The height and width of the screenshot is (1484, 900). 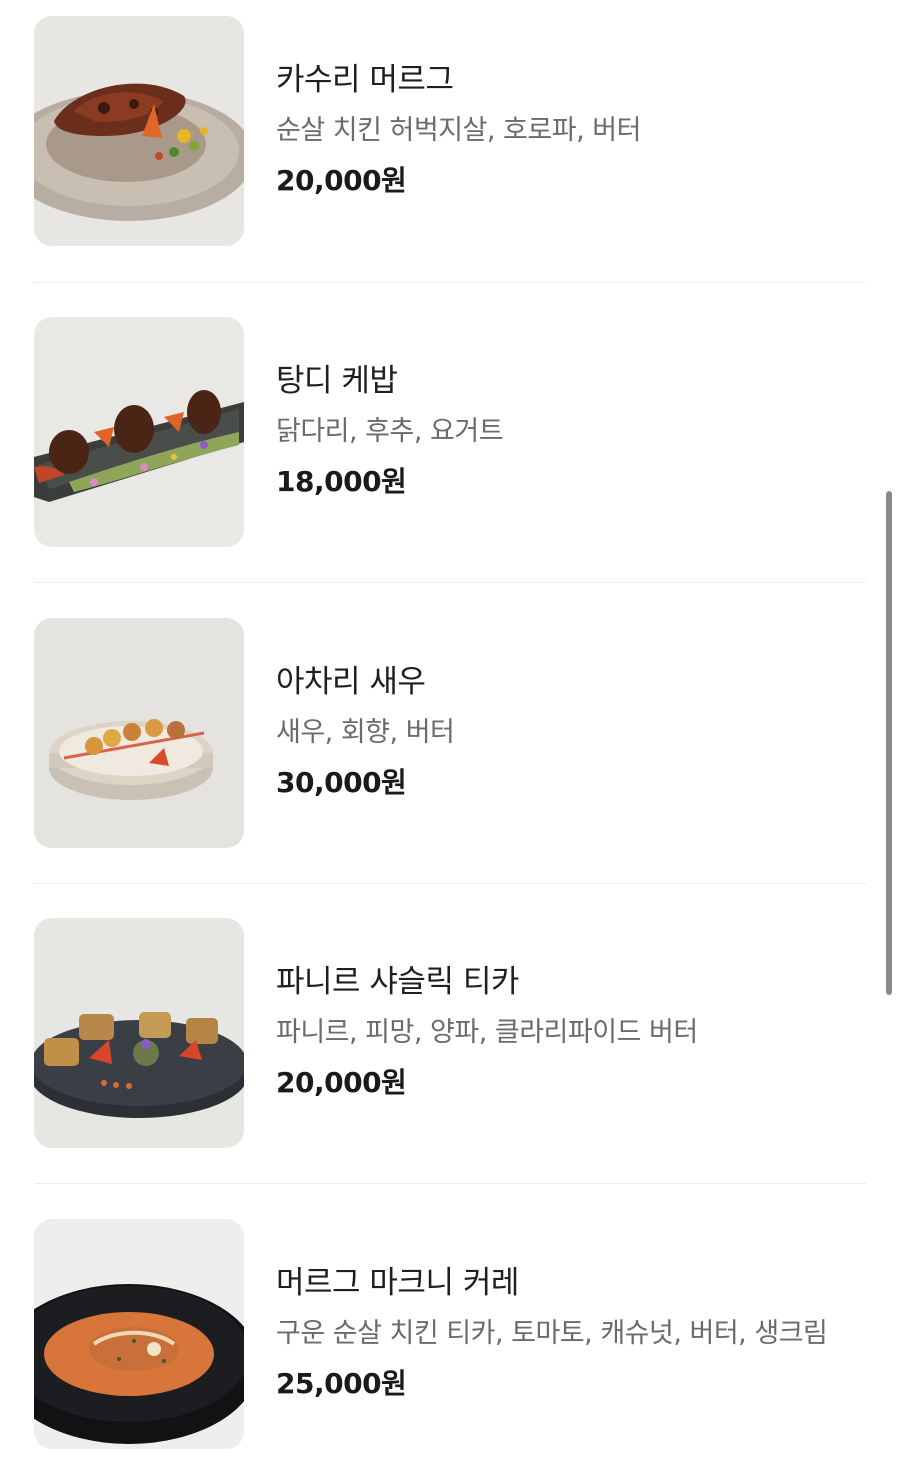 What do you see at coordinates (552, 1333) in the screenshot?
I see `menu-item-description: 구운 순살 치킨 티카, 토마토, 캐슈넛, 버터, 생크림` at bounding box center [552, 1333].